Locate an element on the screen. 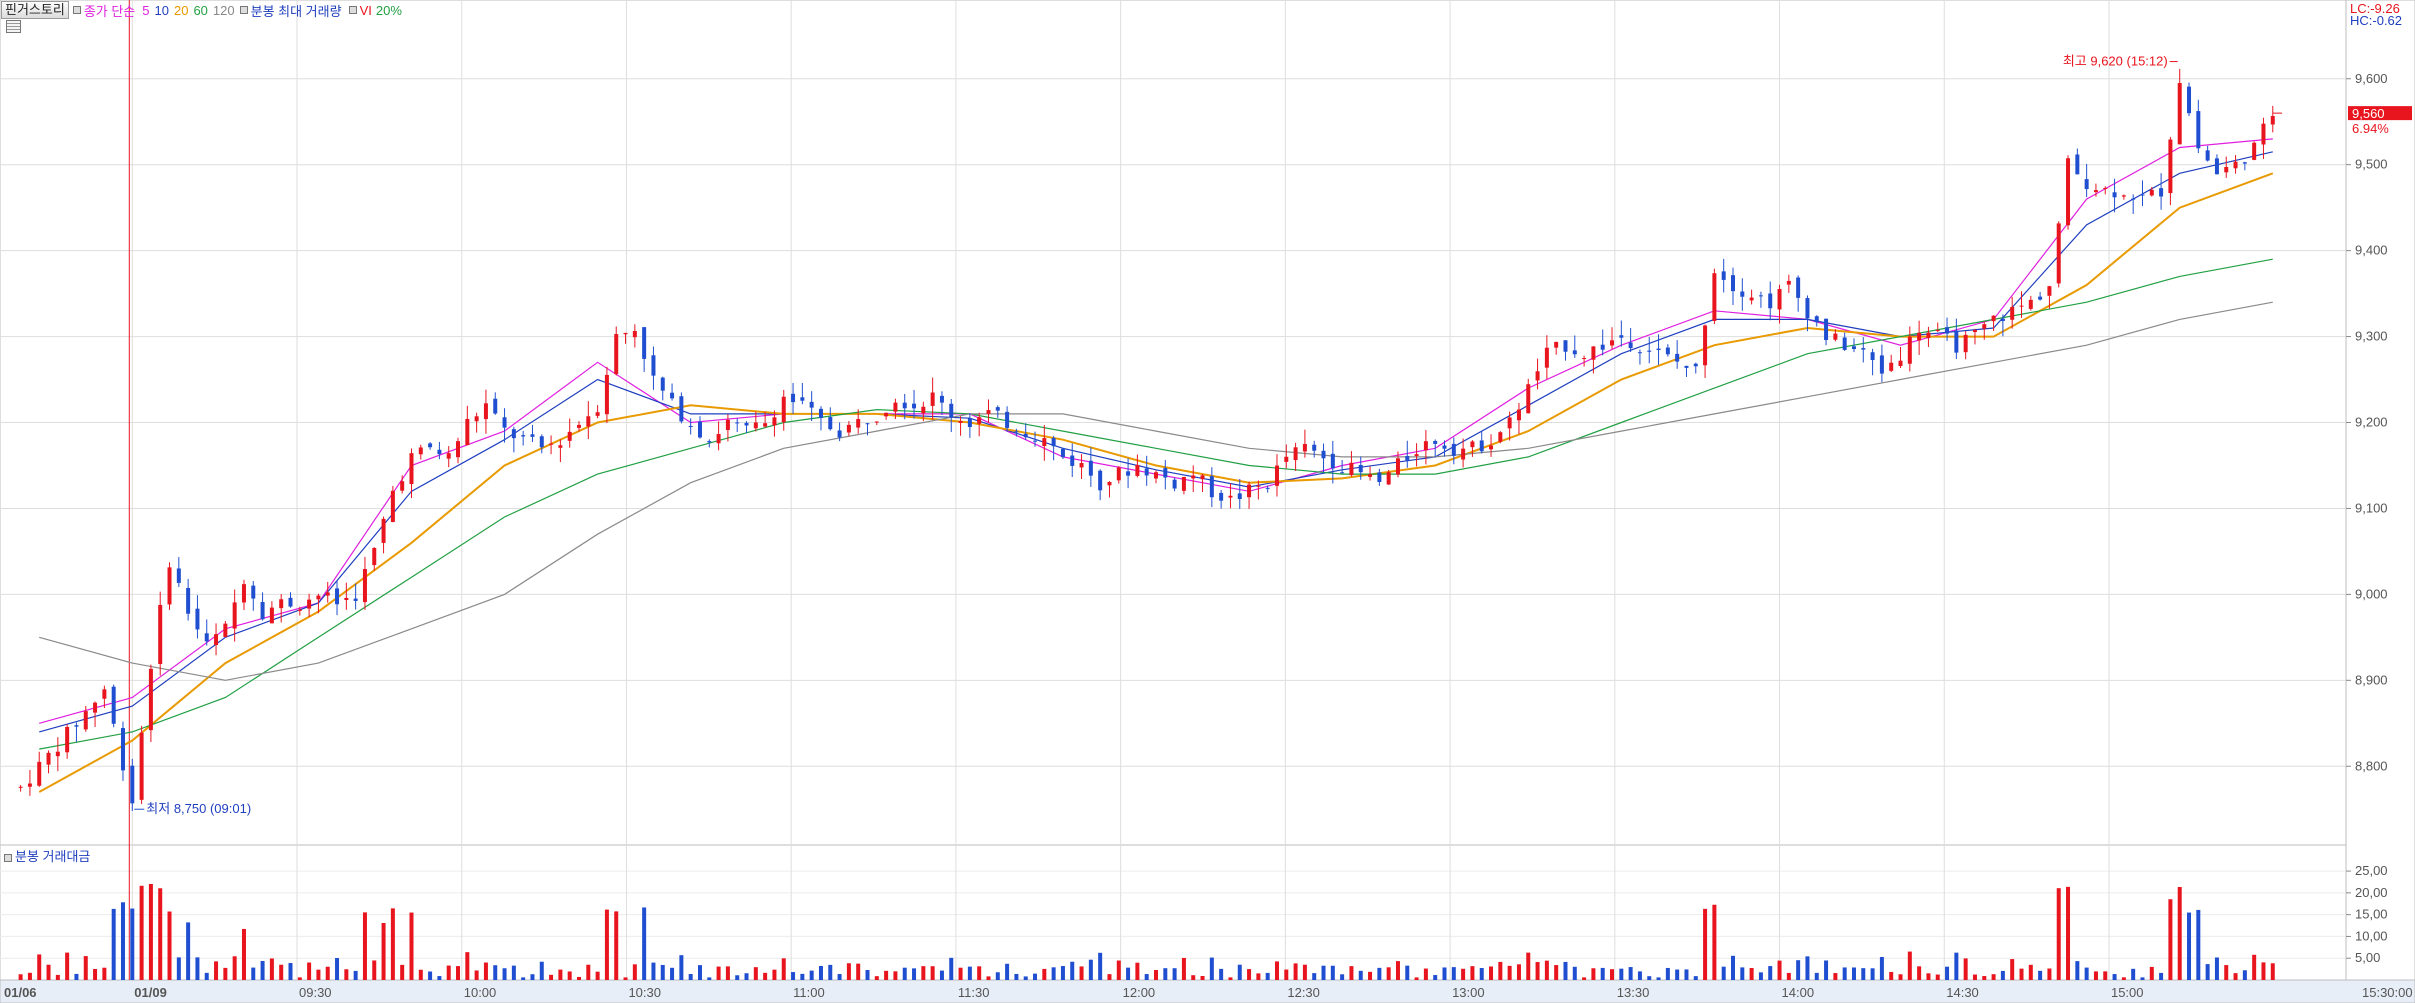  volume-settings-icon is located at coordinates (8, 857).